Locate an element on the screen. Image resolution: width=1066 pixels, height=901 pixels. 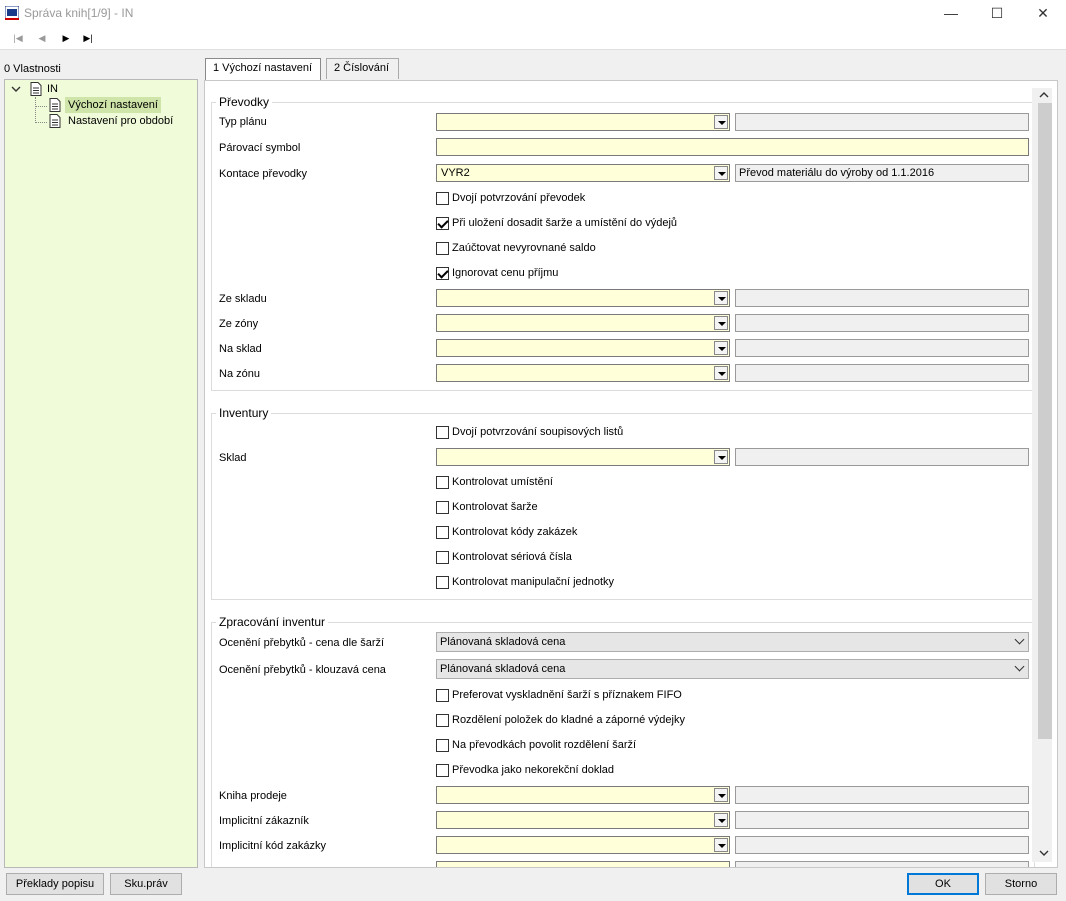
label-kontace-prevodky: Kontace převodky is located at coordinates (263, 174).